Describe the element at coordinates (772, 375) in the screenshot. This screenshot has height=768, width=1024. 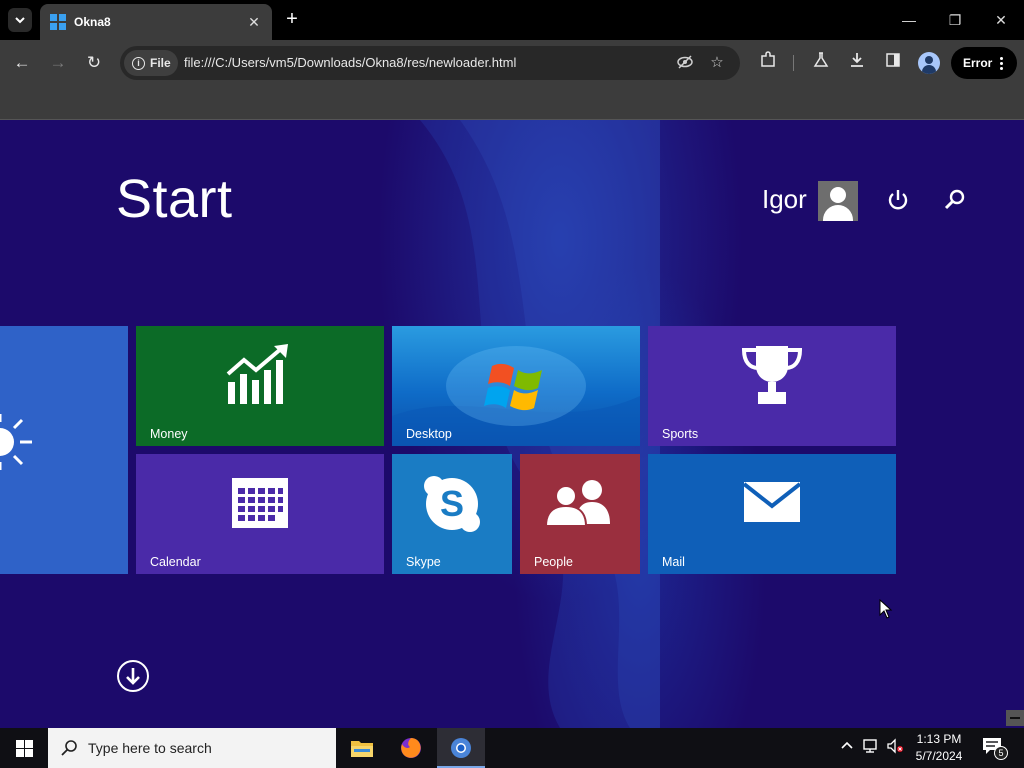
I see `trophy-icon` at that location.